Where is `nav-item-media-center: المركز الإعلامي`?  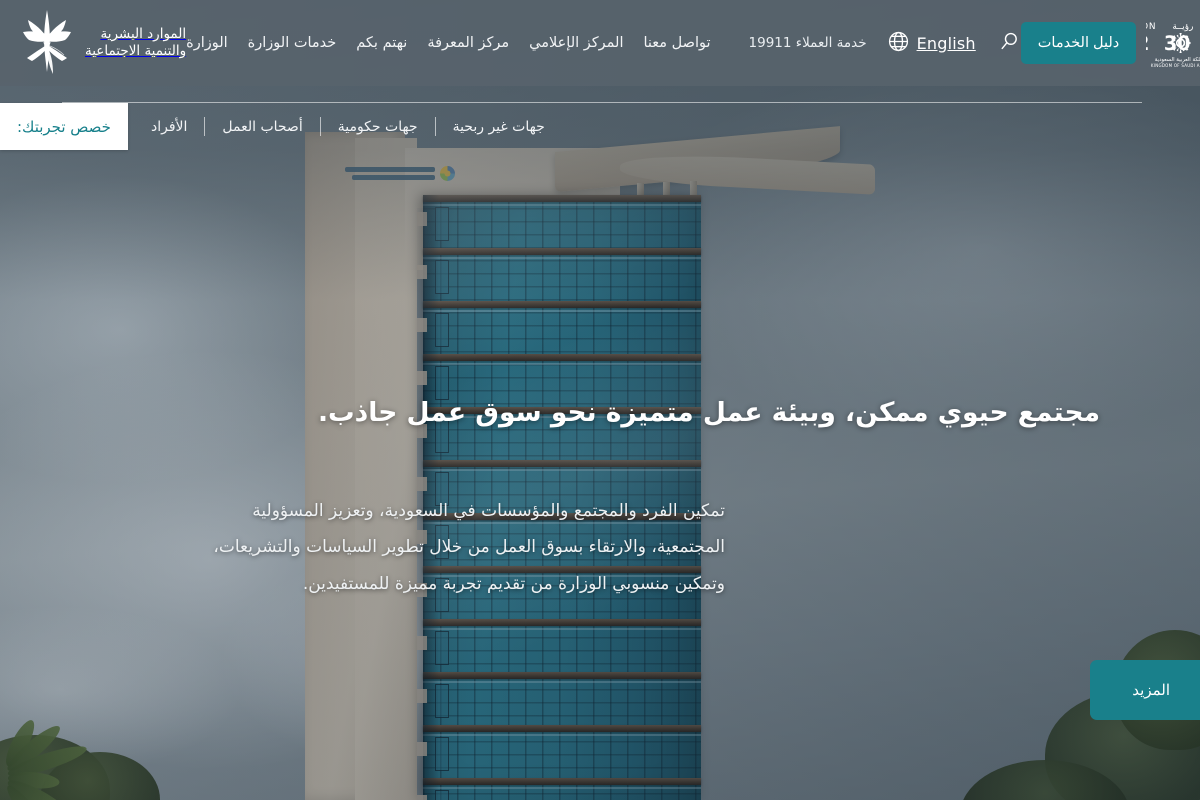
nav-item-media-center: المركز الإعلامي is located at coordinates (576, 43).